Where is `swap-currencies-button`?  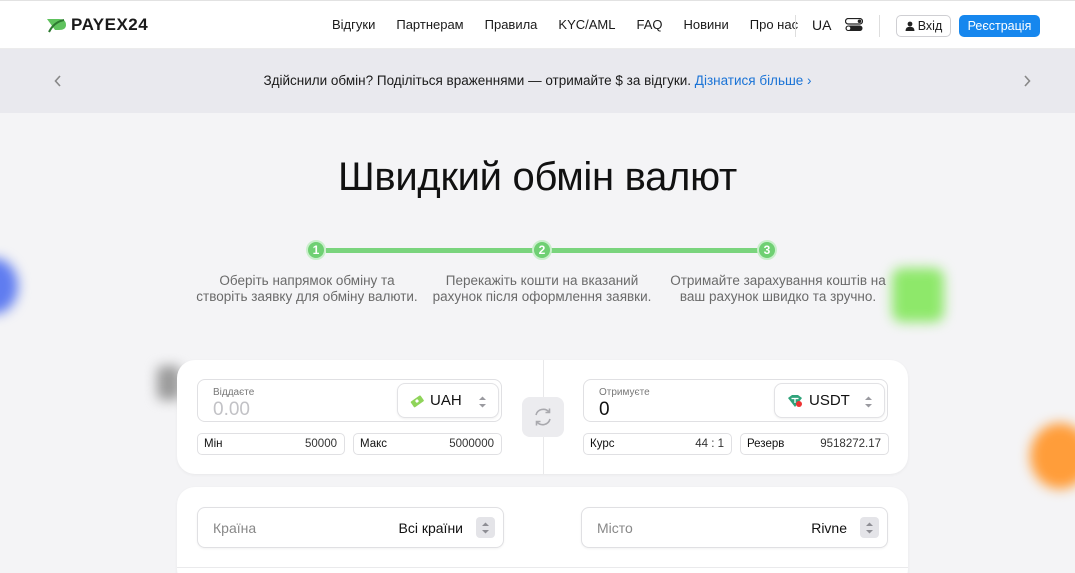
swap-currencies-button is located at coordinates (543, 417).